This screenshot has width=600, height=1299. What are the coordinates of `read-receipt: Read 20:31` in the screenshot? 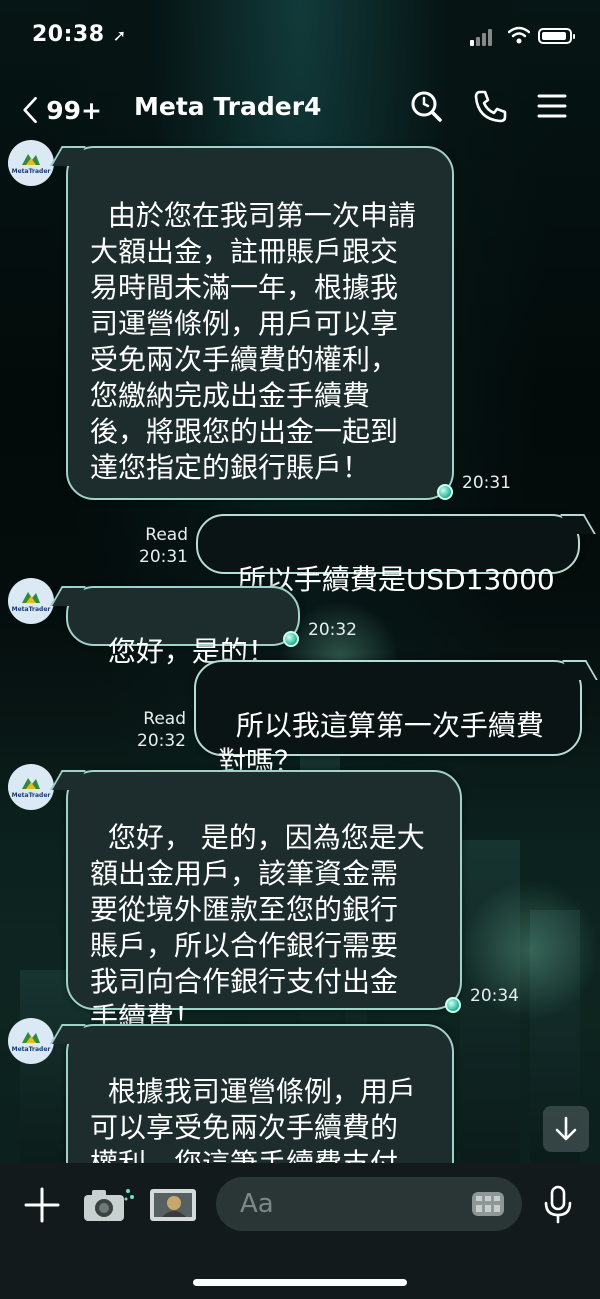 It's located at (163, 546).